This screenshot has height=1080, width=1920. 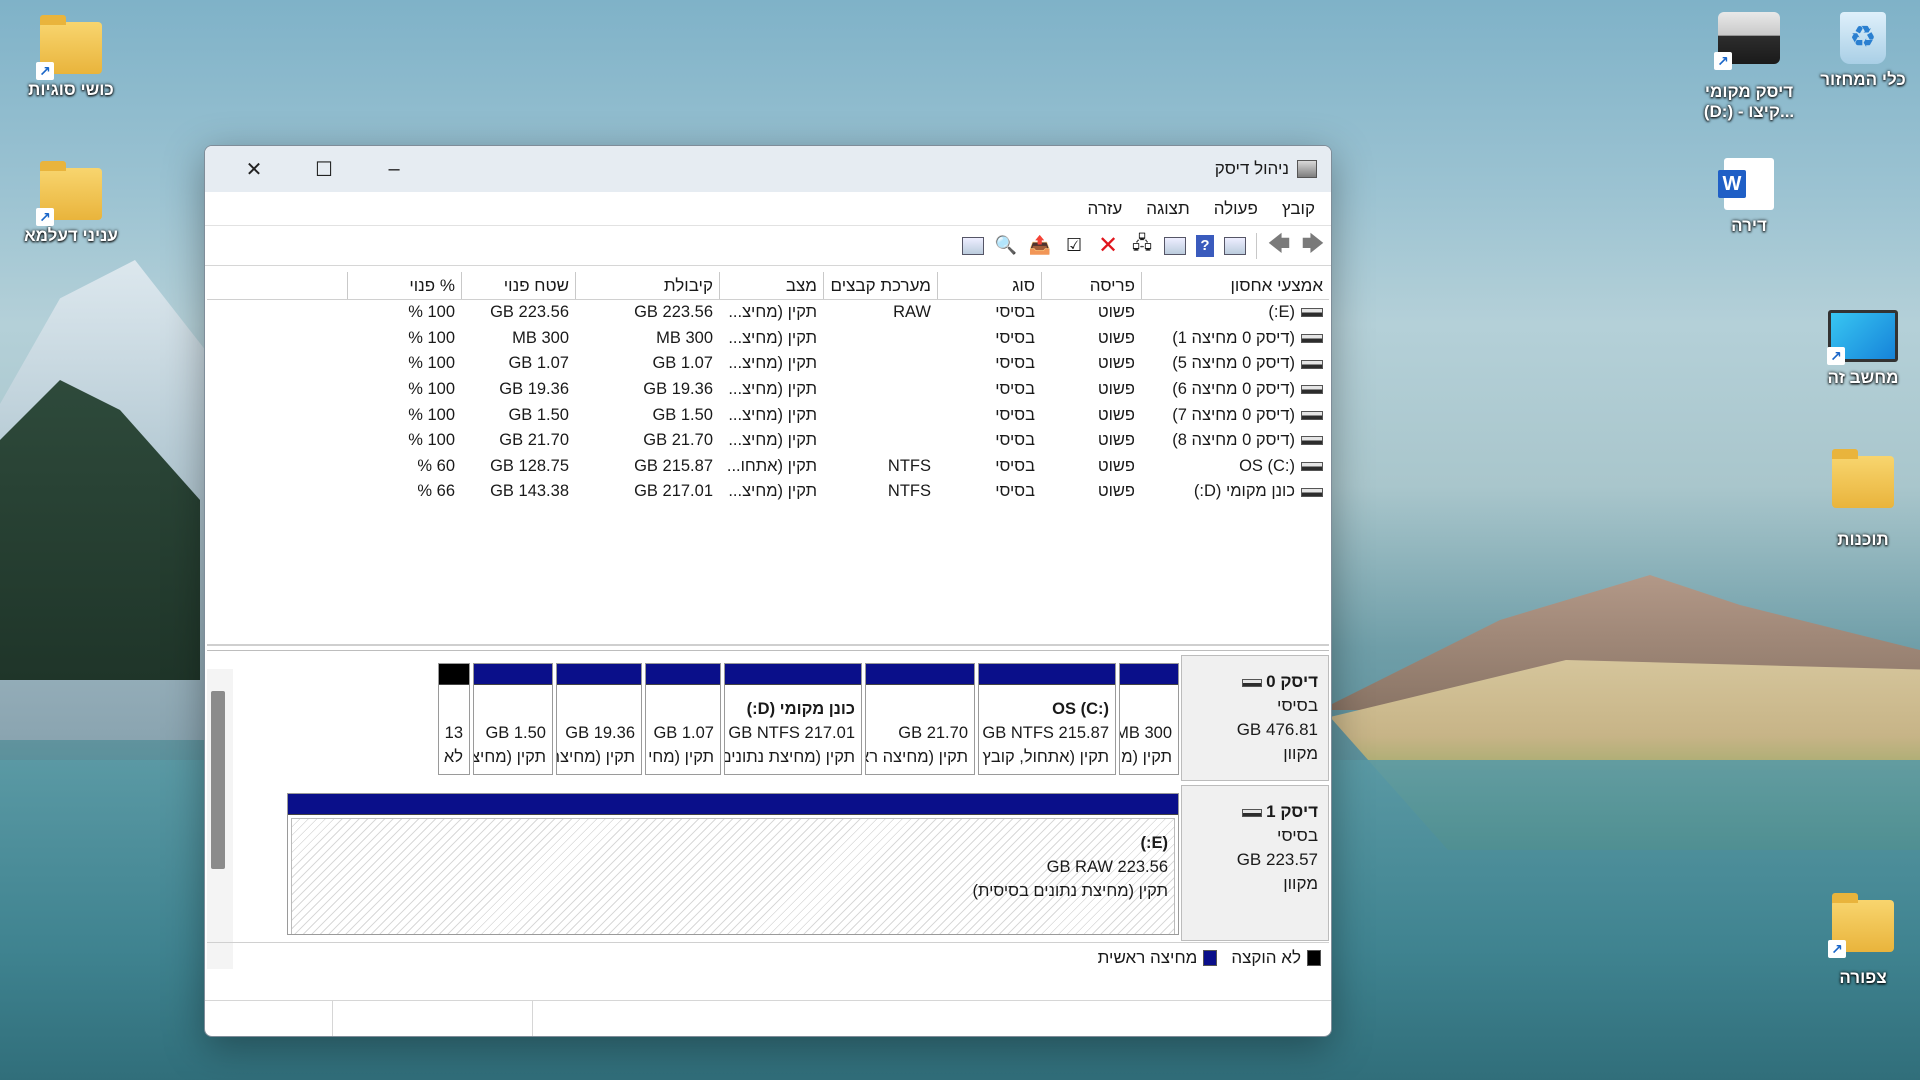 I want to click on title-bar: ניהול דיסק ✕ ☐ –, so click(x=768, y=169).